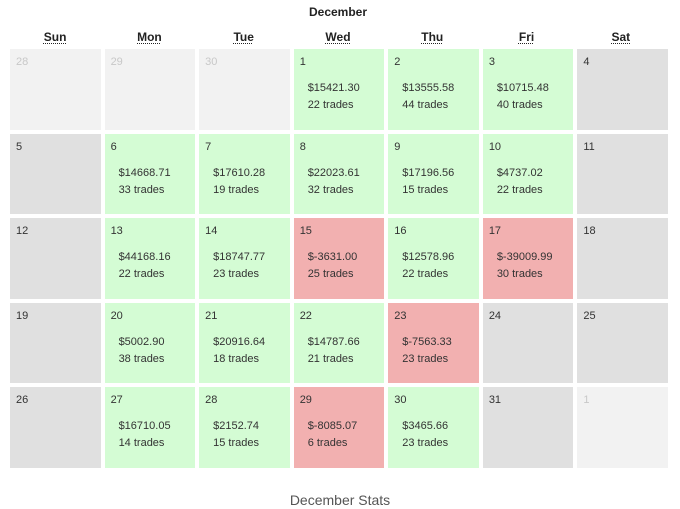 The height and width of the screenshot is (509, 680). Describe the element at coordinates (589, 231) in the screenshot. I see `day-number: 18` at that location.